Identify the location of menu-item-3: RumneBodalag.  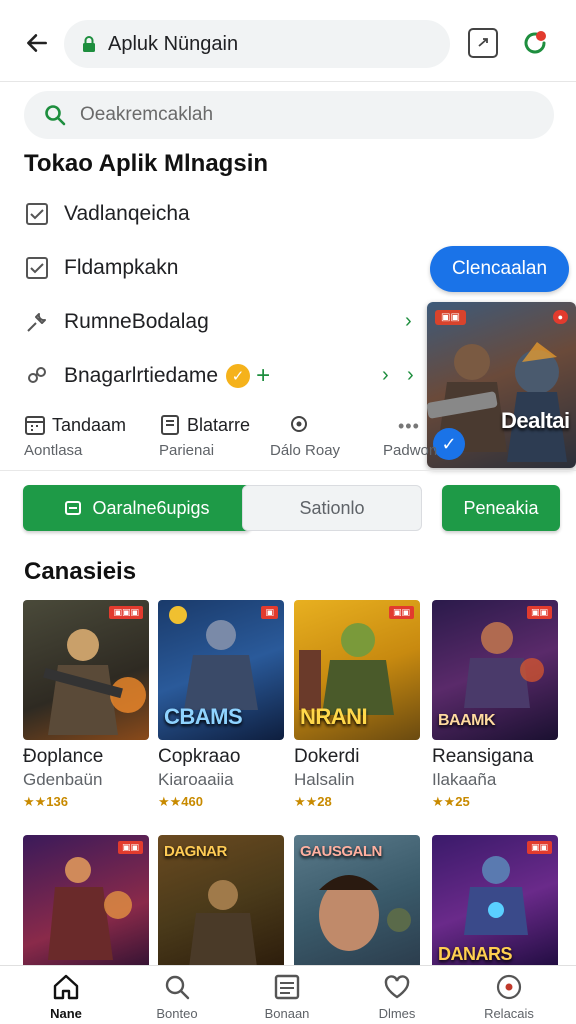
(116, 322).